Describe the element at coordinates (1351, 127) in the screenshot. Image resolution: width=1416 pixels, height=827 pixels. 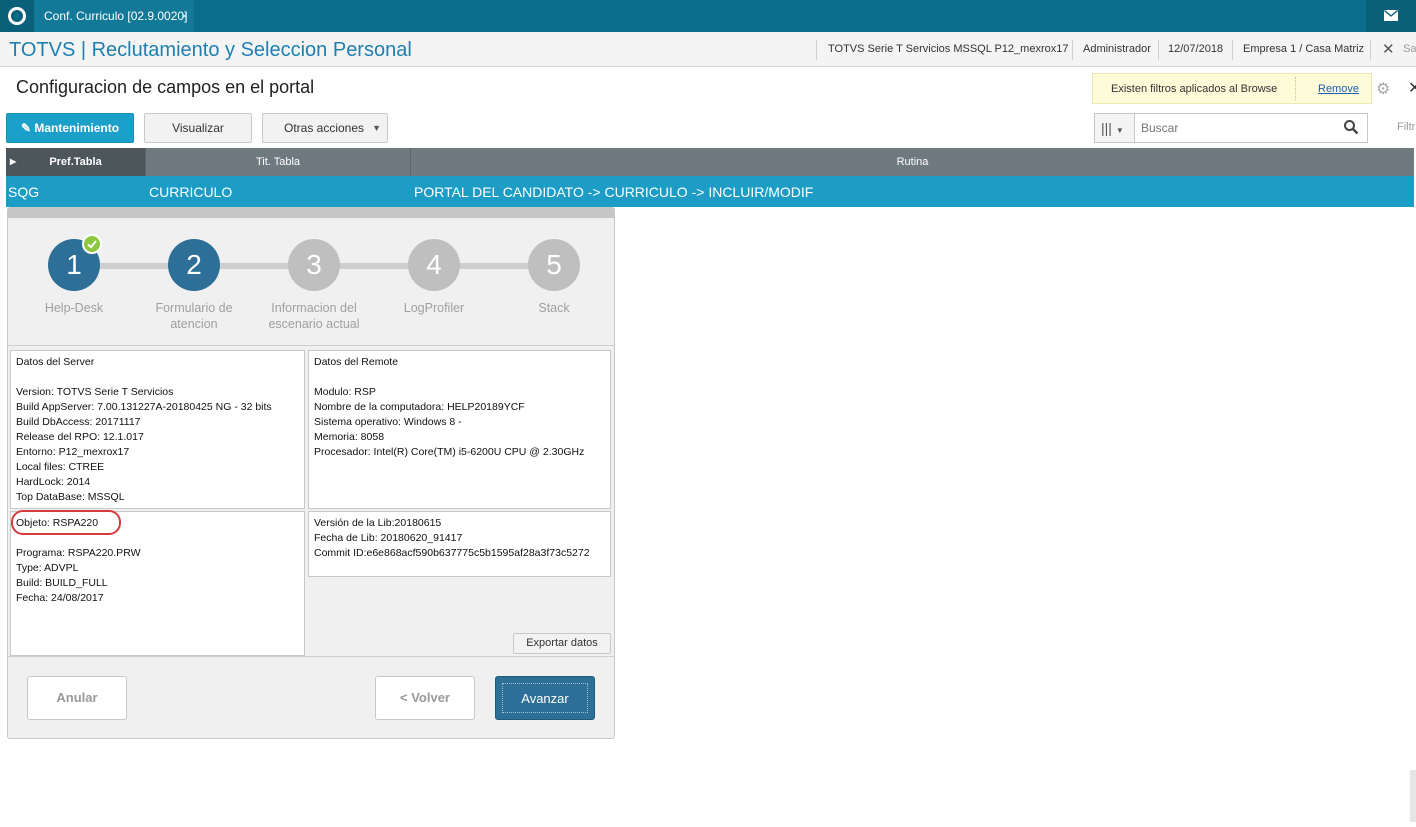
I see `search-icon` at that location.